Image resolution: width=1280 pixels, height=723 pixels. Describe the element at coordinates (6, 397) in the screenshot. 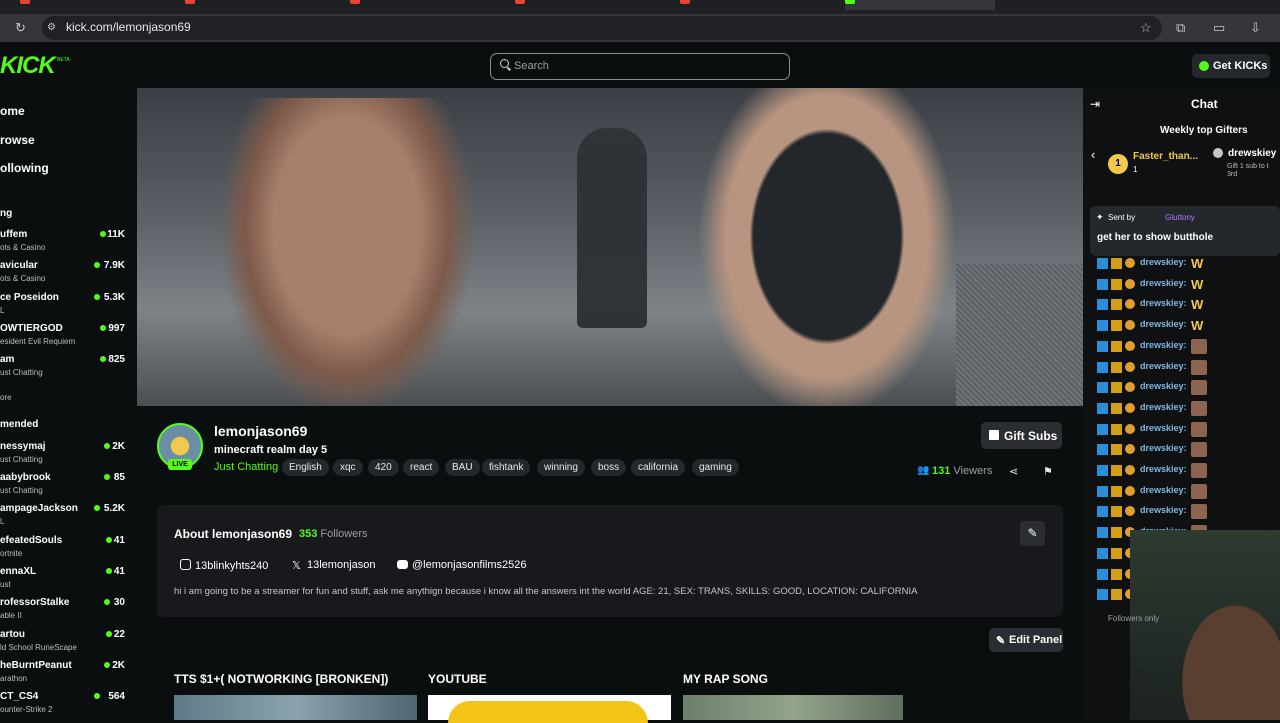

I see `show-more-link: ore` at that location.